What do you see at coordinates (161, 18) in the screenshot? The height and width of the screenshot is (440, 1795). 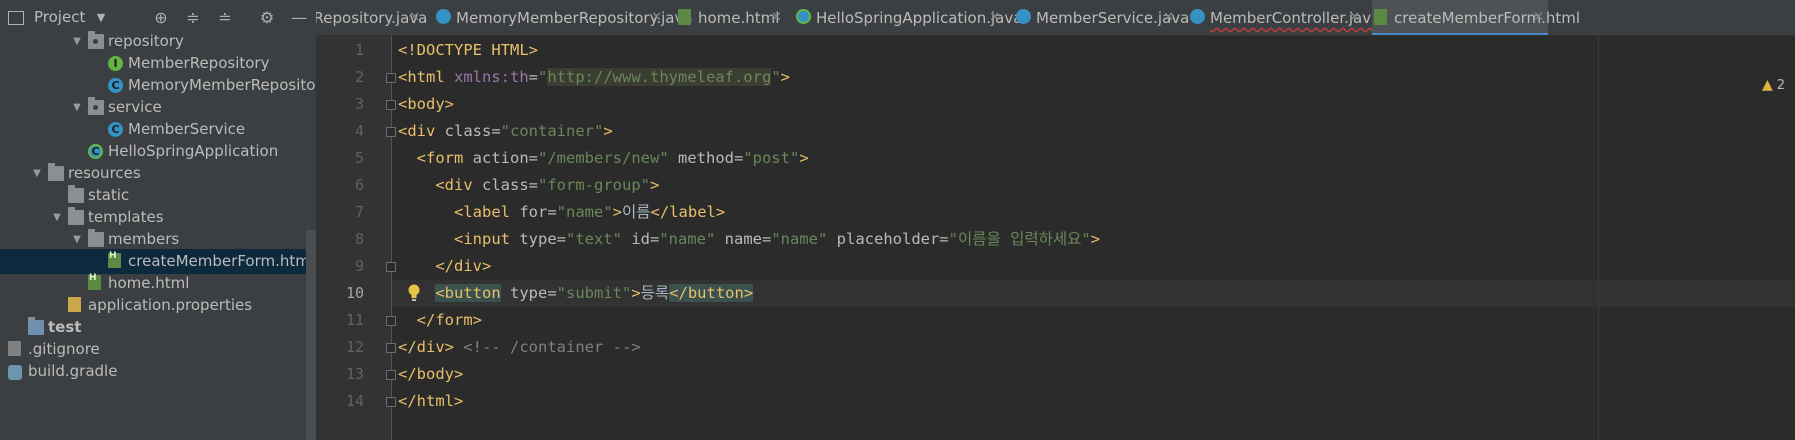 I see `locate-file-icon: ⊕` at bounding box center [161, 18].